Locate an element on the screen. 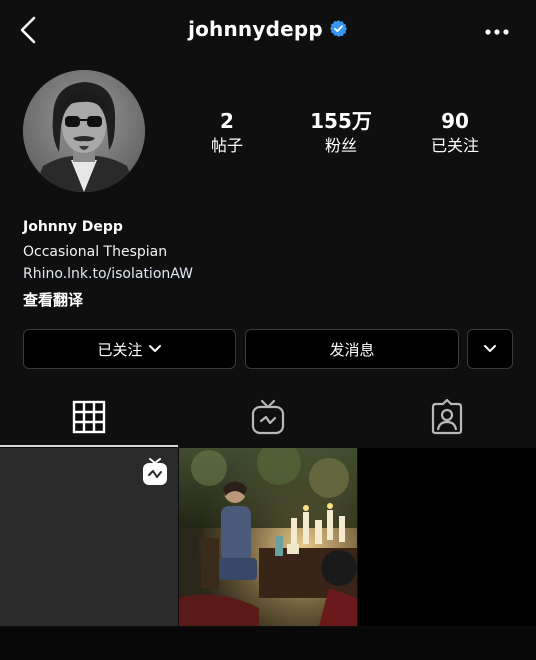 This screenshot has height=660, width=536. post-tile-photo is located at coordinates (268, 533).